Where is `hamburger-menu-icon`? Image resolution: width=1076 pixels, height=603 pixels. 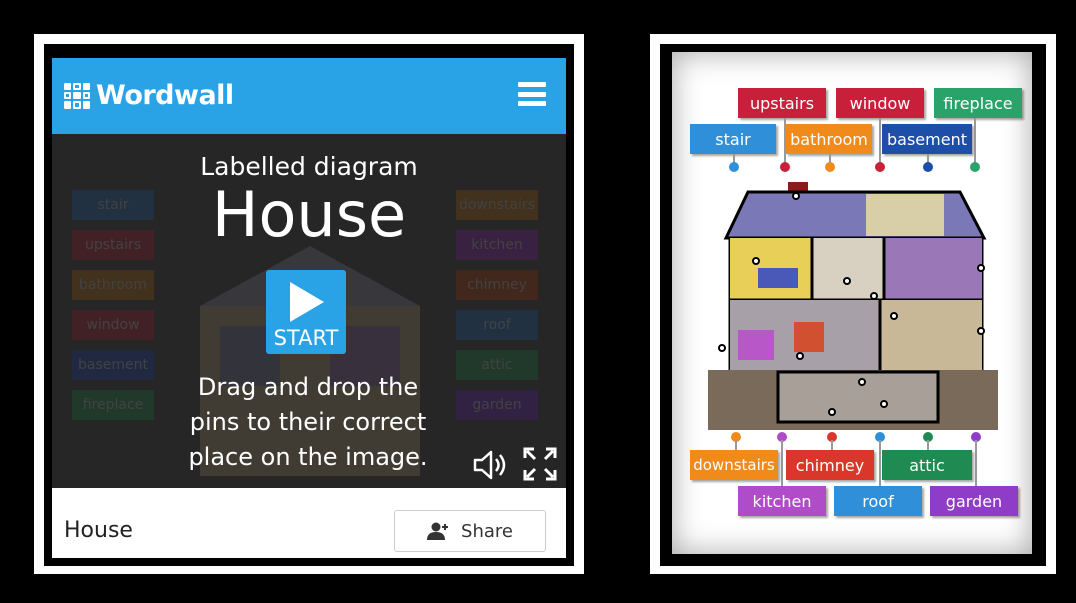 hamburger-menu-icon is located at coordinates (532, 94).